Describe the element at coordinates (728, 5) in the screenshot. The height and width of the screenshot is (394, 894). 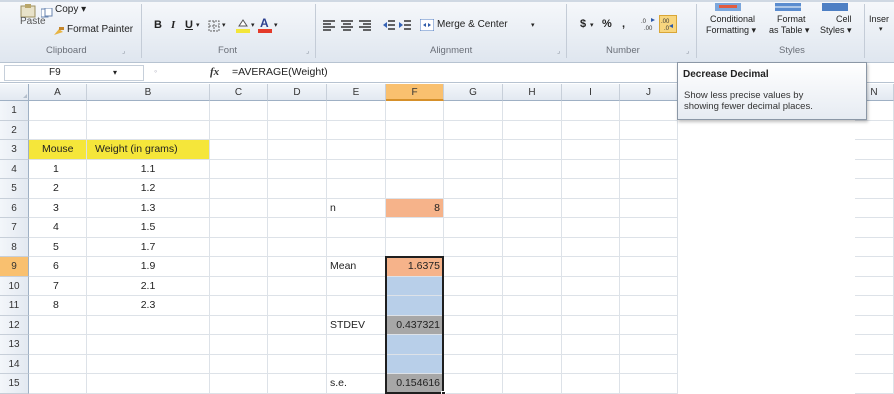
I see `conditional-formatting-icon` at that location.